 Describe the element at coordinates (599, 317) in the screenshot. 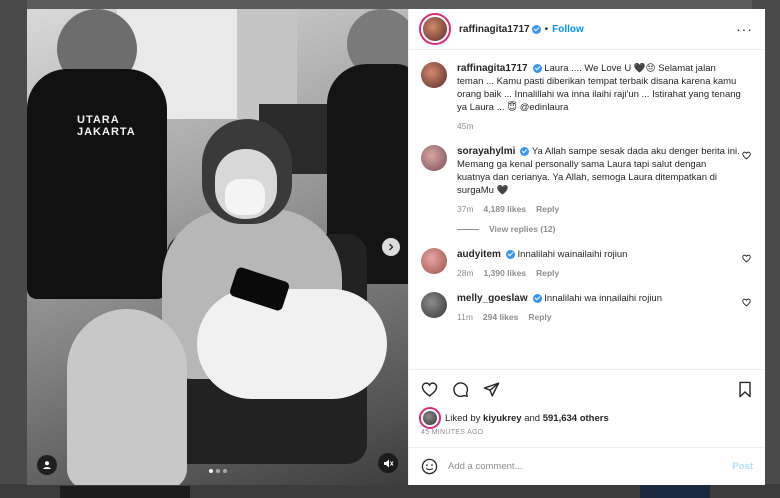

I see `comment-meta: 11m 294 likes Reply` at that location.